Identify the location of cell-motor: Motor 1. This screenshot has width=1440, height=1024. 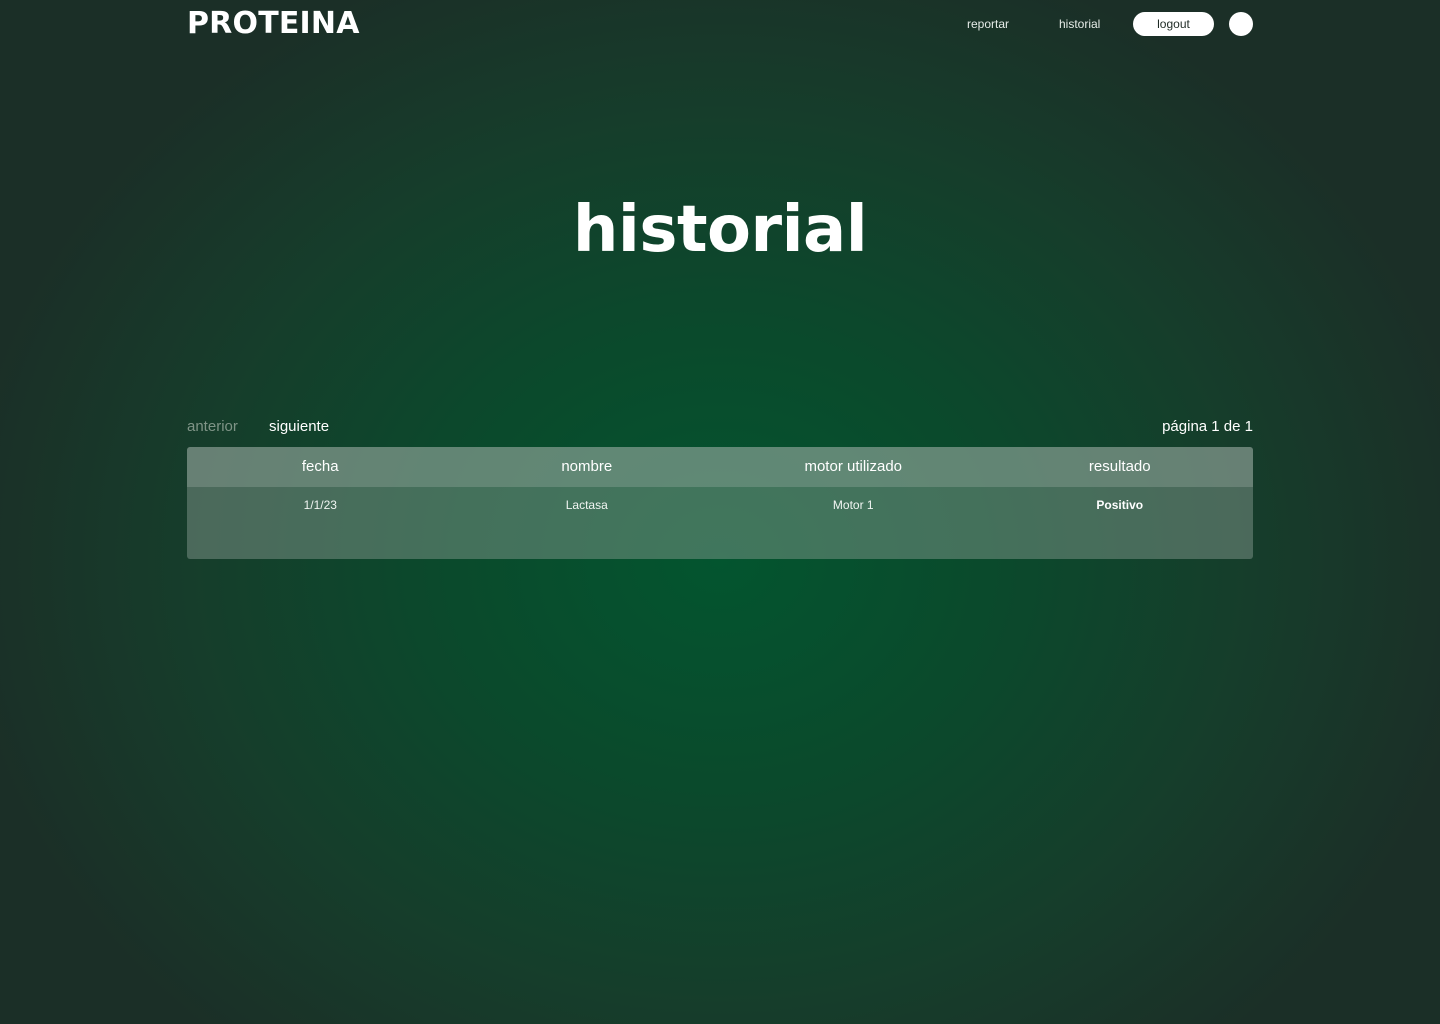
(853, 505).